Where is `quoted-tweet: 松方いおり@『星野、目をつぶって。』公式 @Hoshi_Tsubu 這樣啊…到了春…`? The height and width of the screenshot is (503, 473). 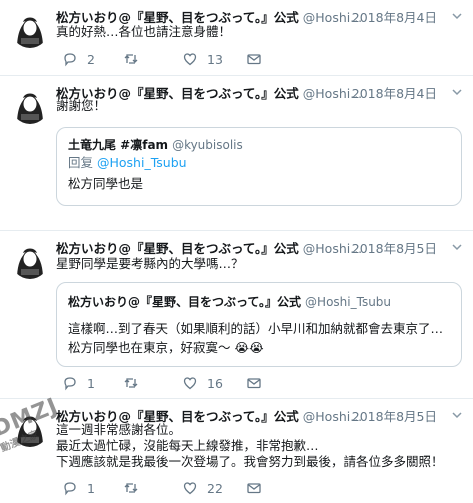 quoted-tweet: 松方いおり@『星野、目をつぶって。』公式 @Hoshi_Tsubu 這樣啊…到了春… is located at coordinates (259, 324).